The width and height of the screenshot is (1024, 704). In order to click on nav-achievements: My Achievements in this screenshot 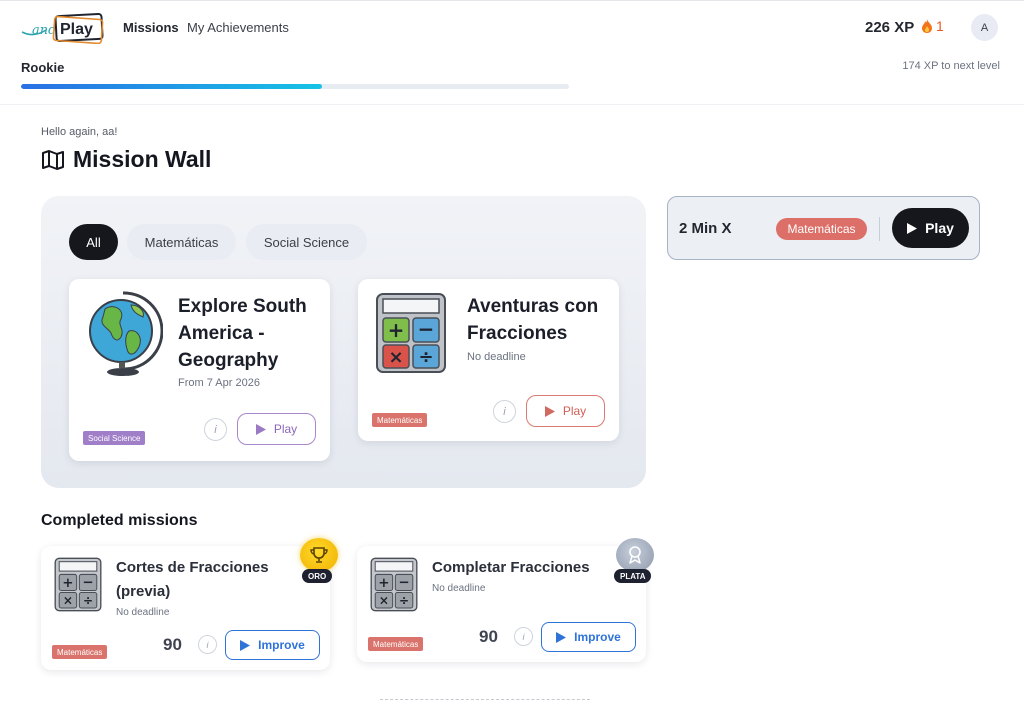, I will do `click(238, 27)`.